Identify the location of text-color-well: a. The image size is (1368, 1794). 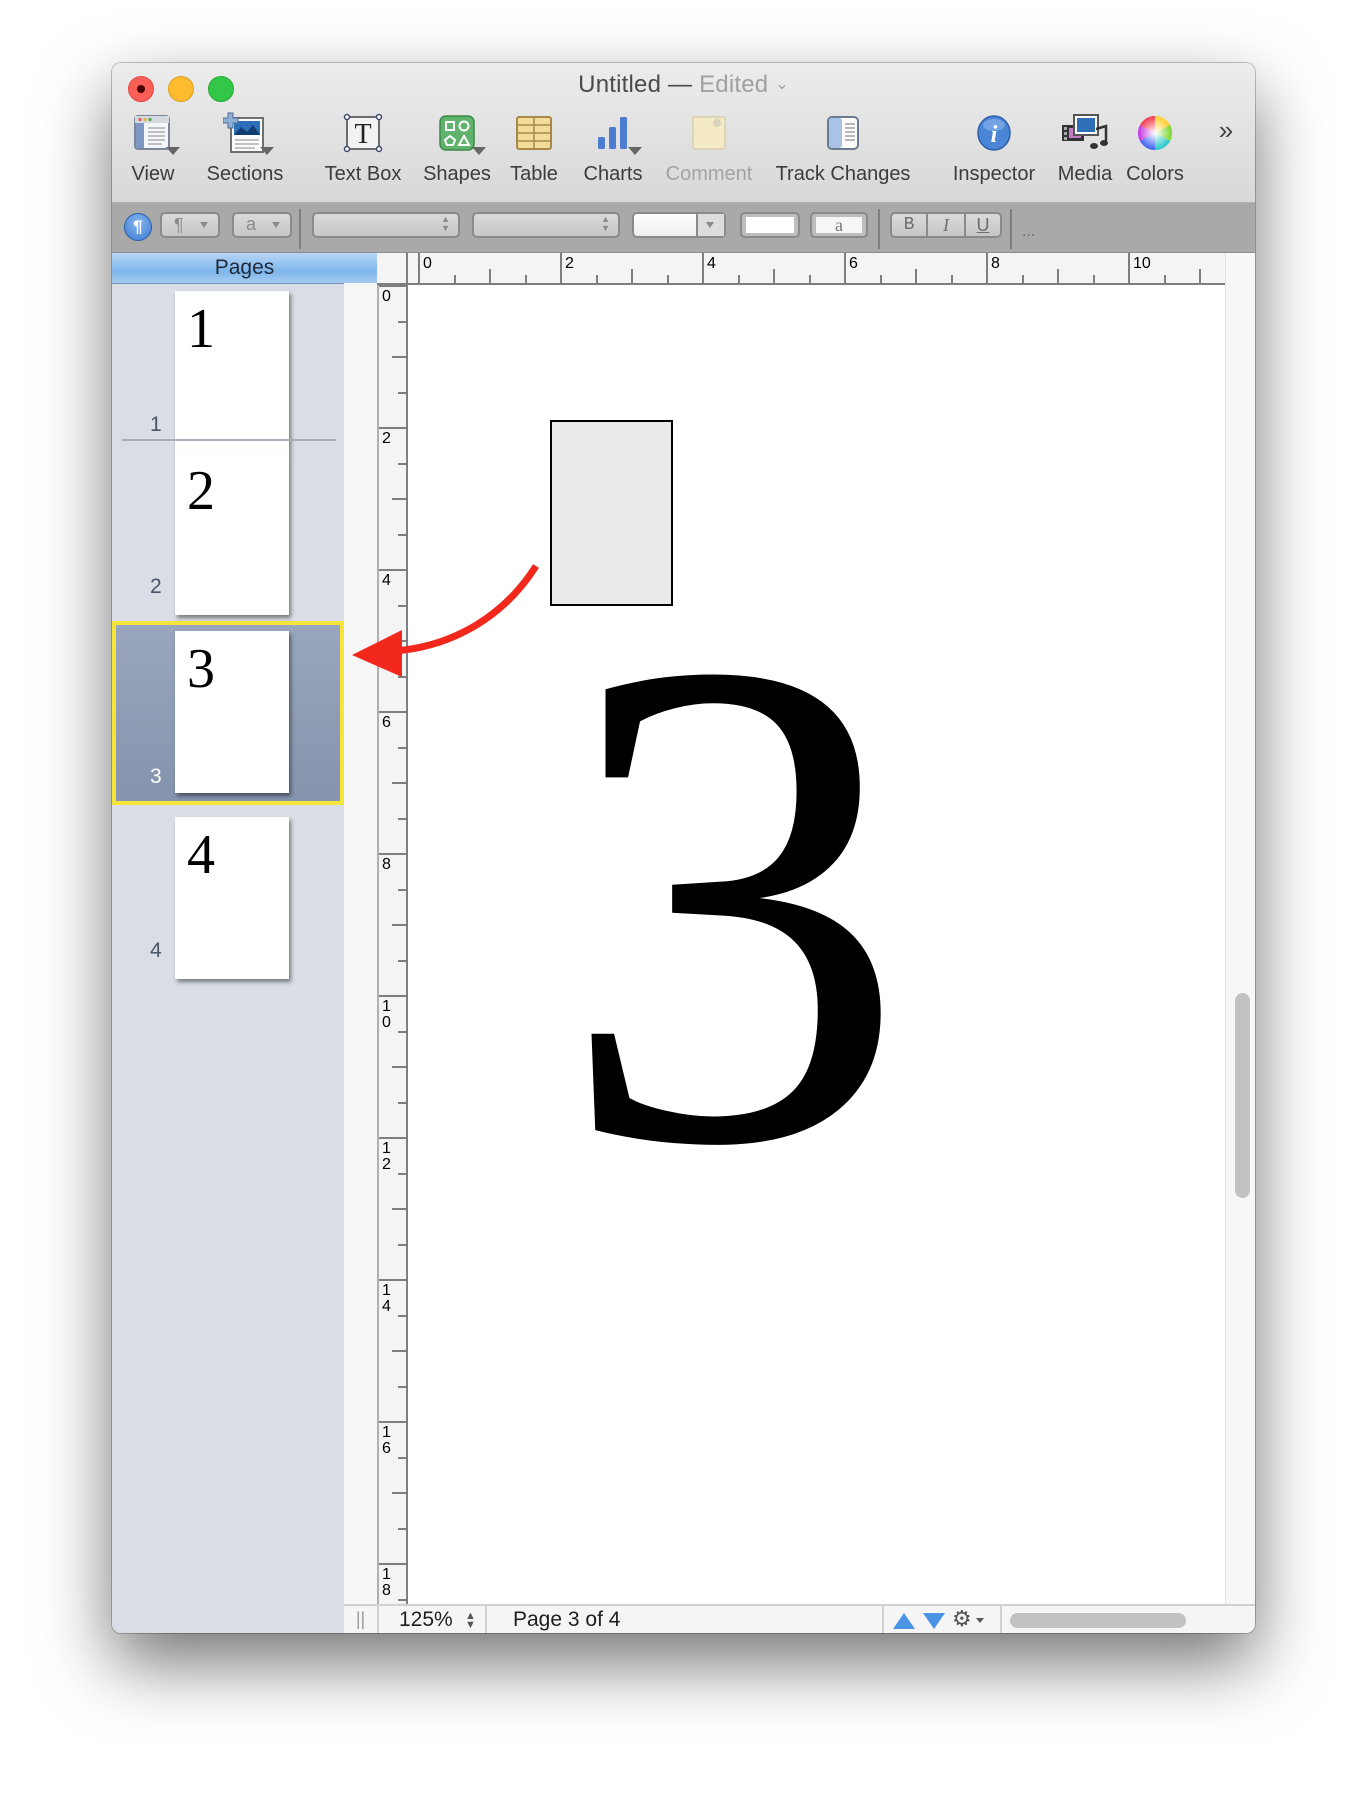
(839, 225).